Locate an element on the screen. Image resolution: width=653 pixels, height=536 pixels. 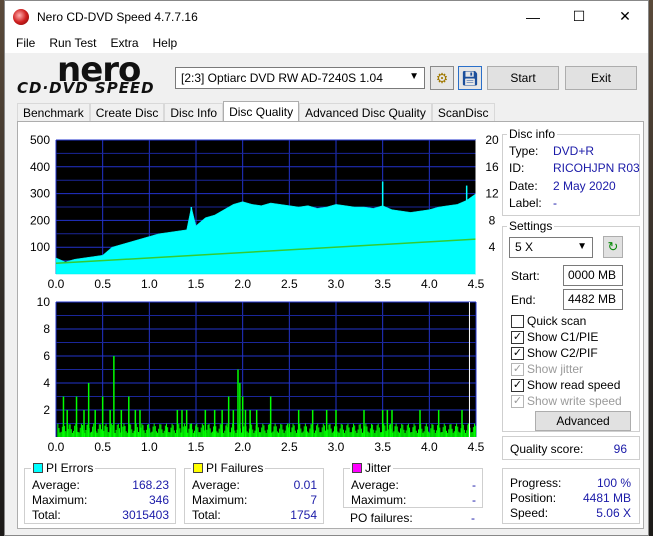
y-tick-label: 400 is located at coordinates (40, 167).